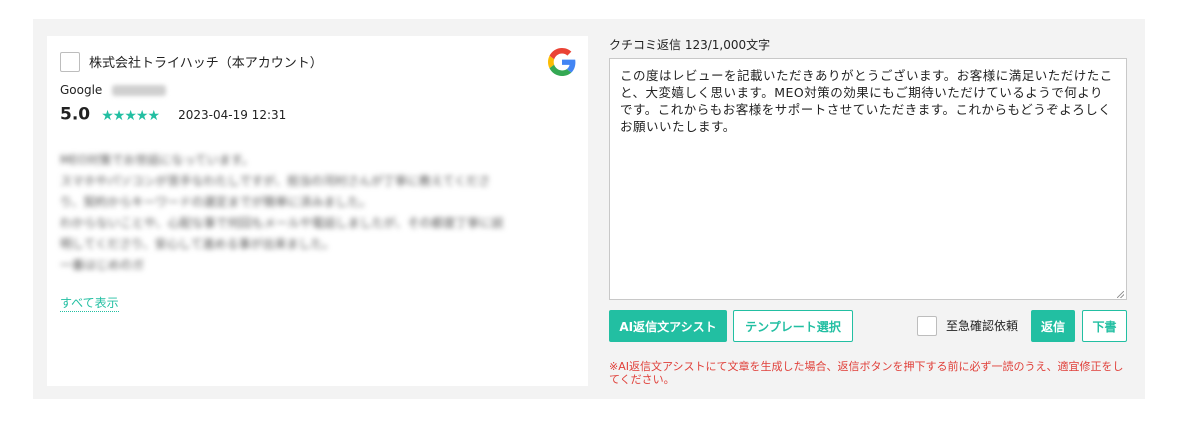 The image size is (1185, 430). I want to click on google-icon, so click(562, 62).